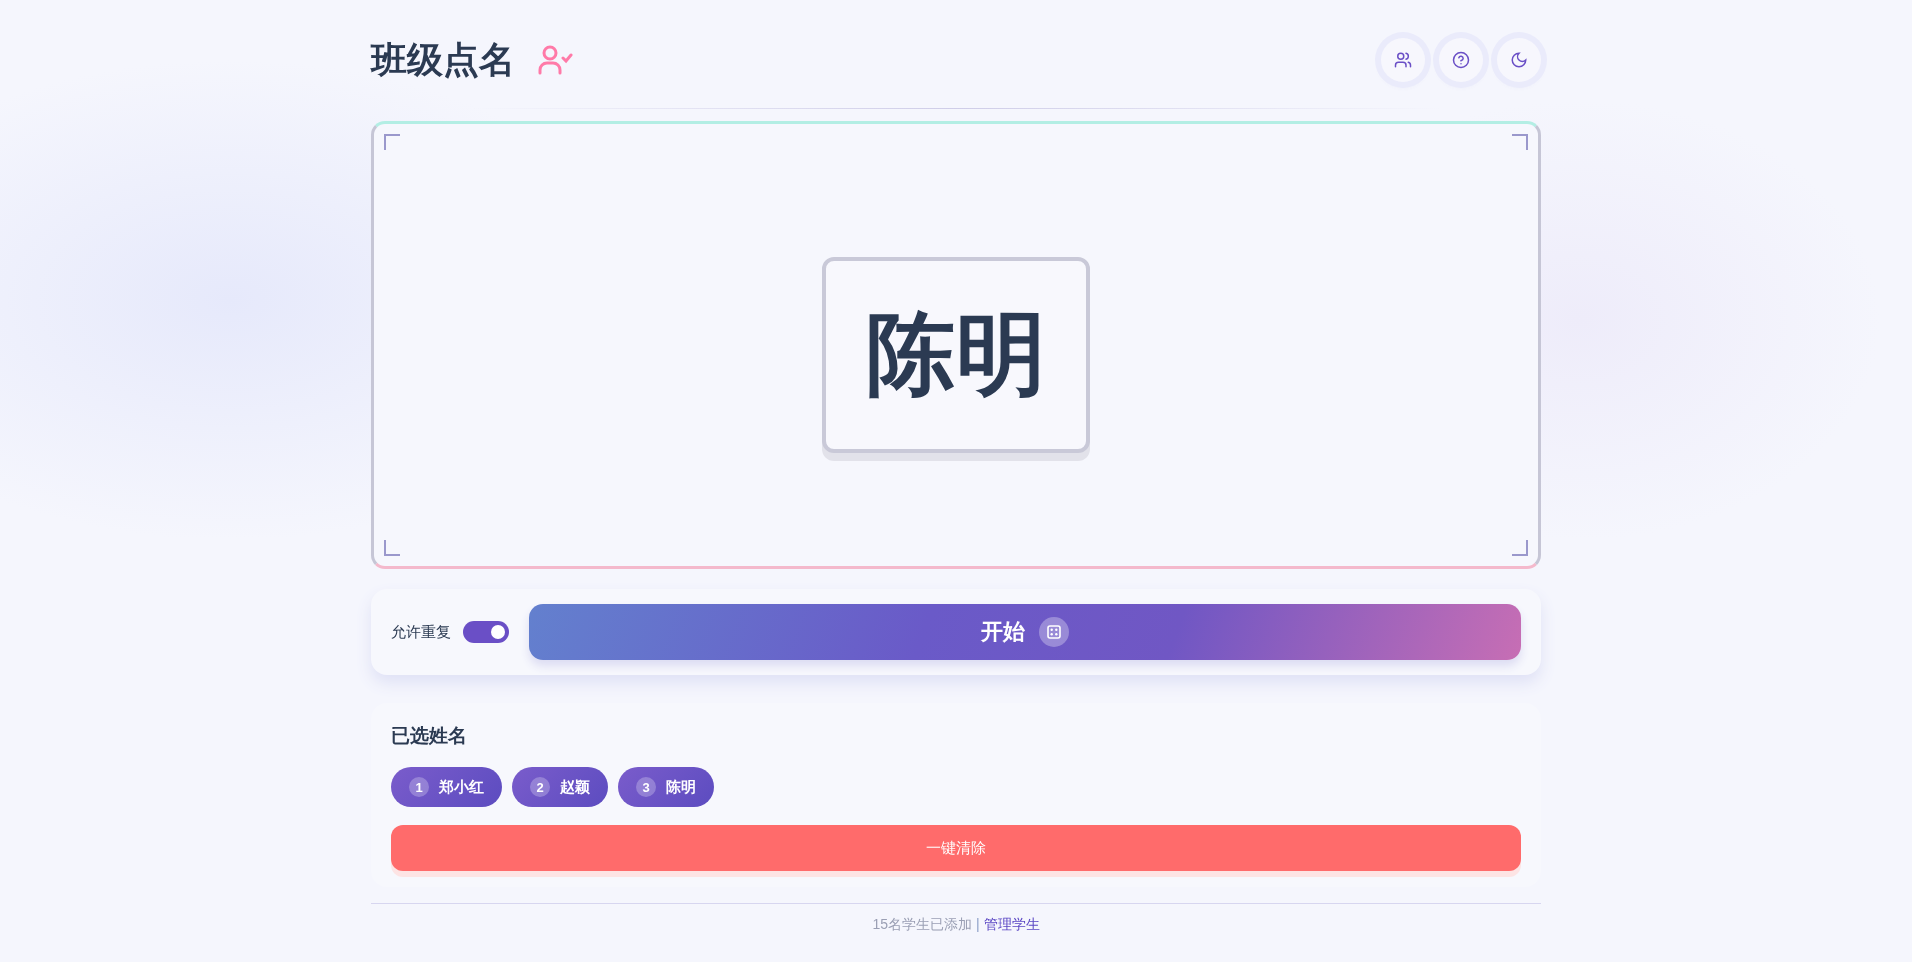 The image size is (1912, 962). Describe the element at coordinates (1519, 60) in the screenshot. I see `moon-icon` at that location.